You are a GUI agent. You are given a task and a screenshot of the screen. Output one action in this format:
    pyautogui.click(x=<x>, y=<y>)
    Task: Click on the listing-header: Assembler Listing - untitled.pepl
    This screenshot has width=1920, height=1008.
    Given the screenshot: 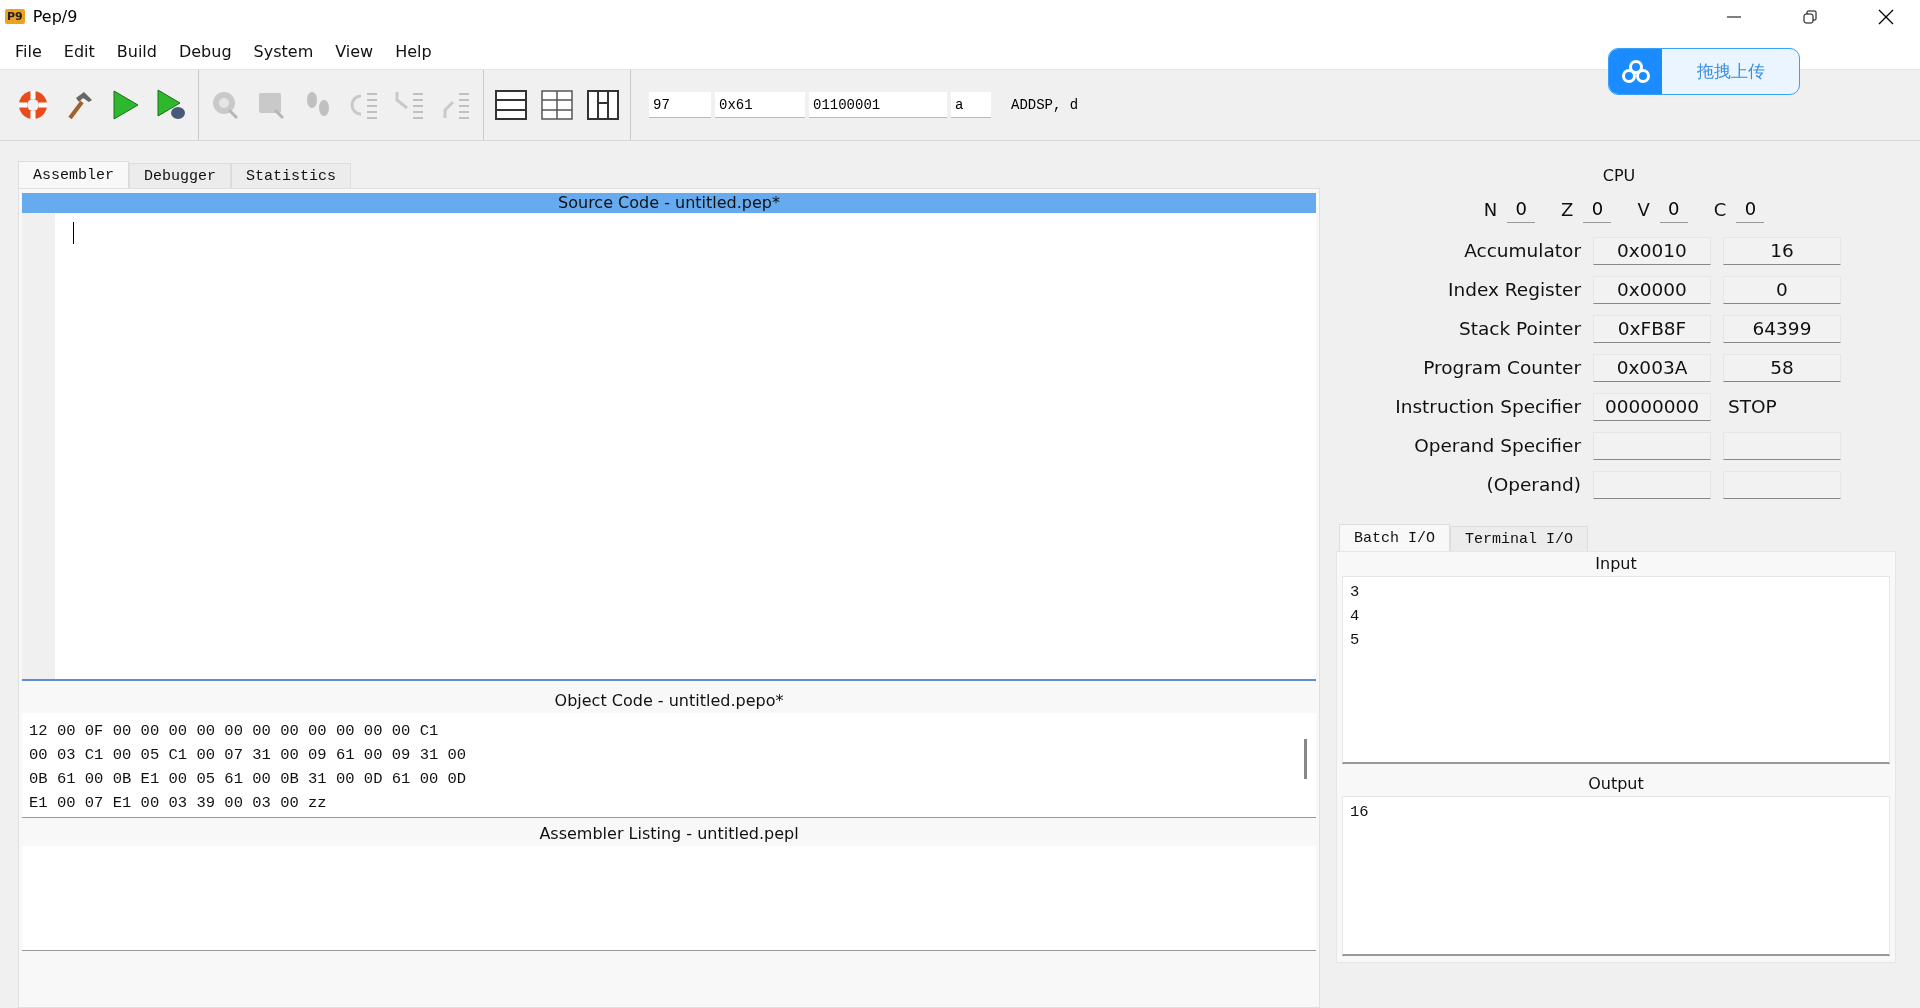 What is the action you would take?
    pyautogui.click(x=669, y=834)
    